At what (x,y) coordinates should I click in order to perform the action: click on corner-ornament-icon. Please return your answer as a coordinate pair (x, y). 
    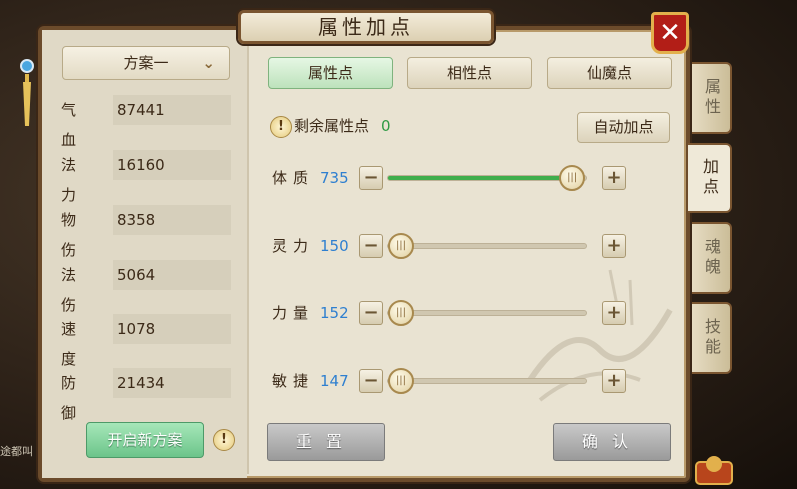
    Looking at the image, I should click on (714, 470).